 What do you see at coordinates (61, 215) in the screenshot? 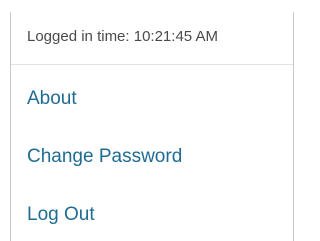
I see `log-out-link: Log Out` at bounding box center [61, 215].